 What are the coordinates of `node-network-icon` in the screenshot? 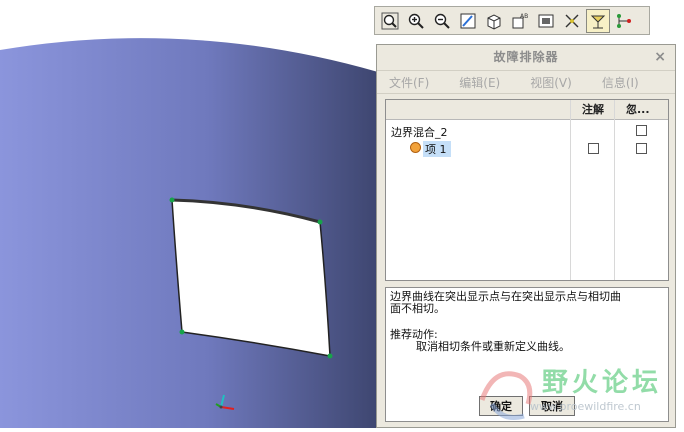 It's located at (624, 20).